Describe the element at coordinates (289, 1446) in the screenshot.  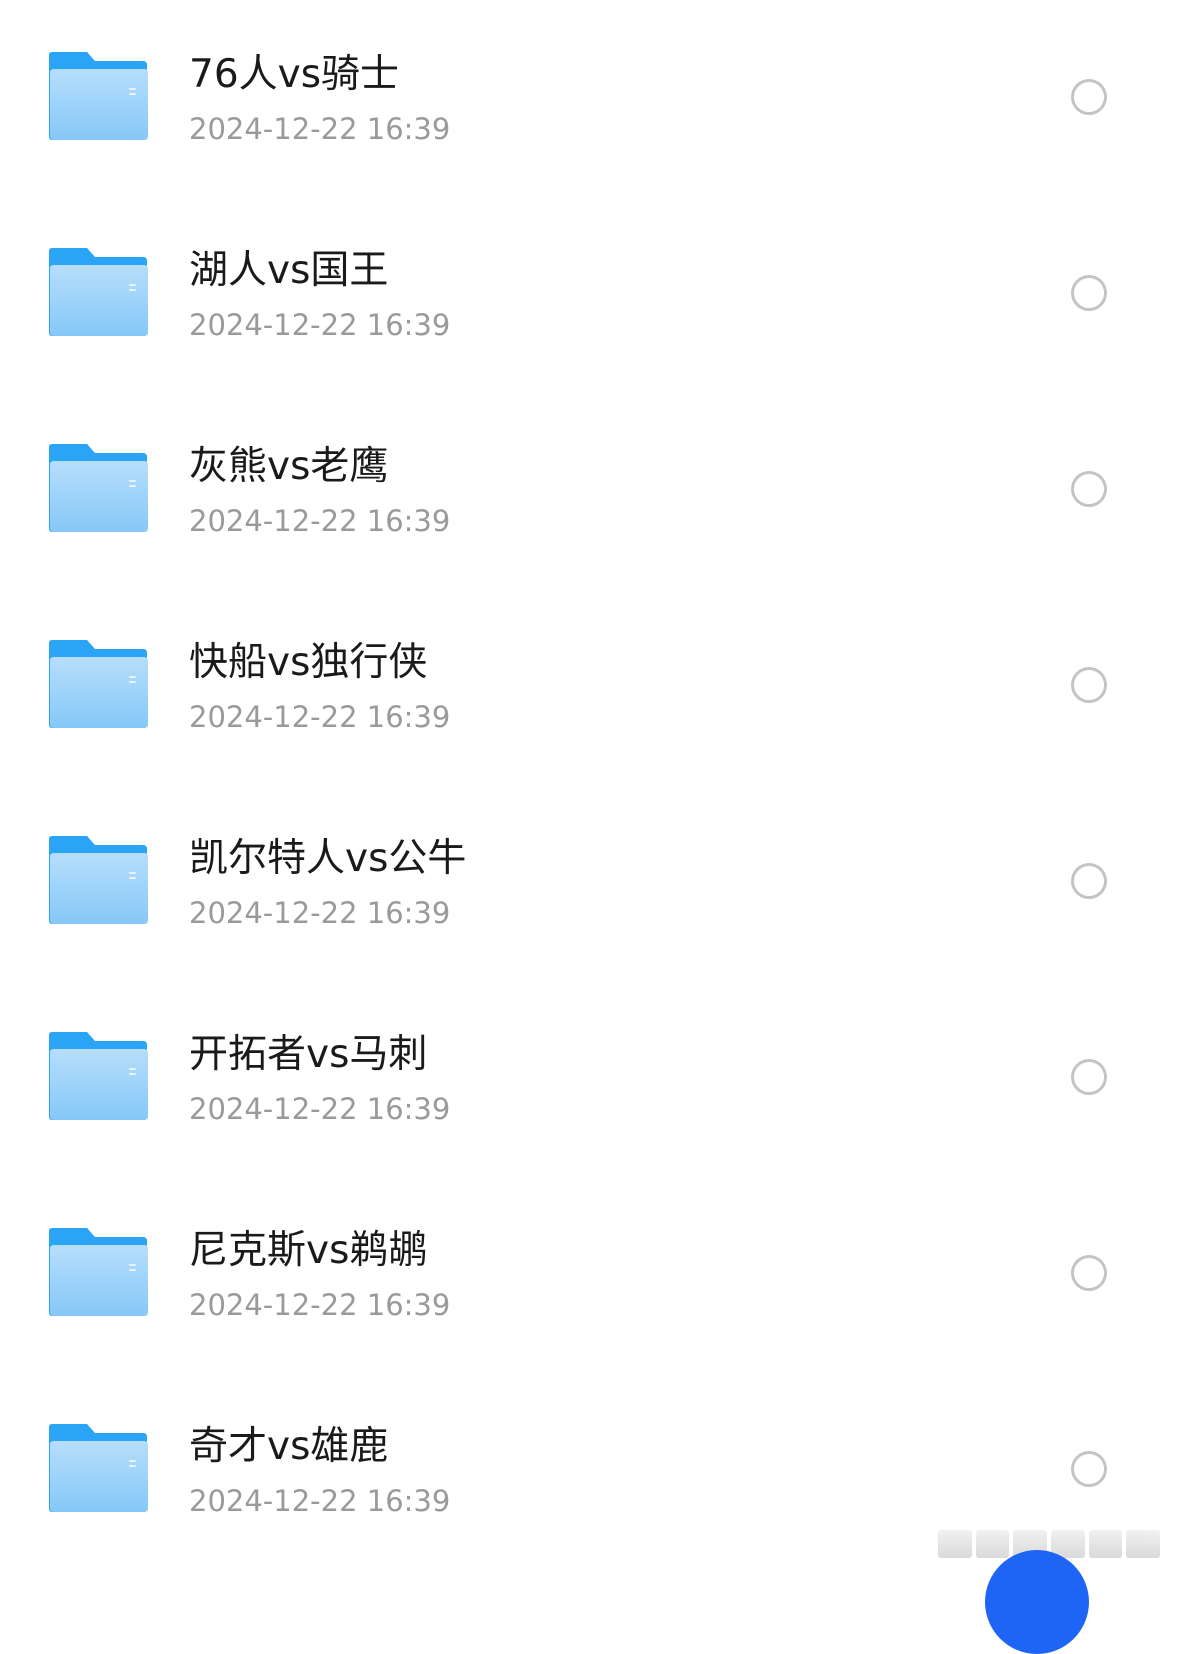
I see `file-name: 奇才vs雄鹿` at that location.